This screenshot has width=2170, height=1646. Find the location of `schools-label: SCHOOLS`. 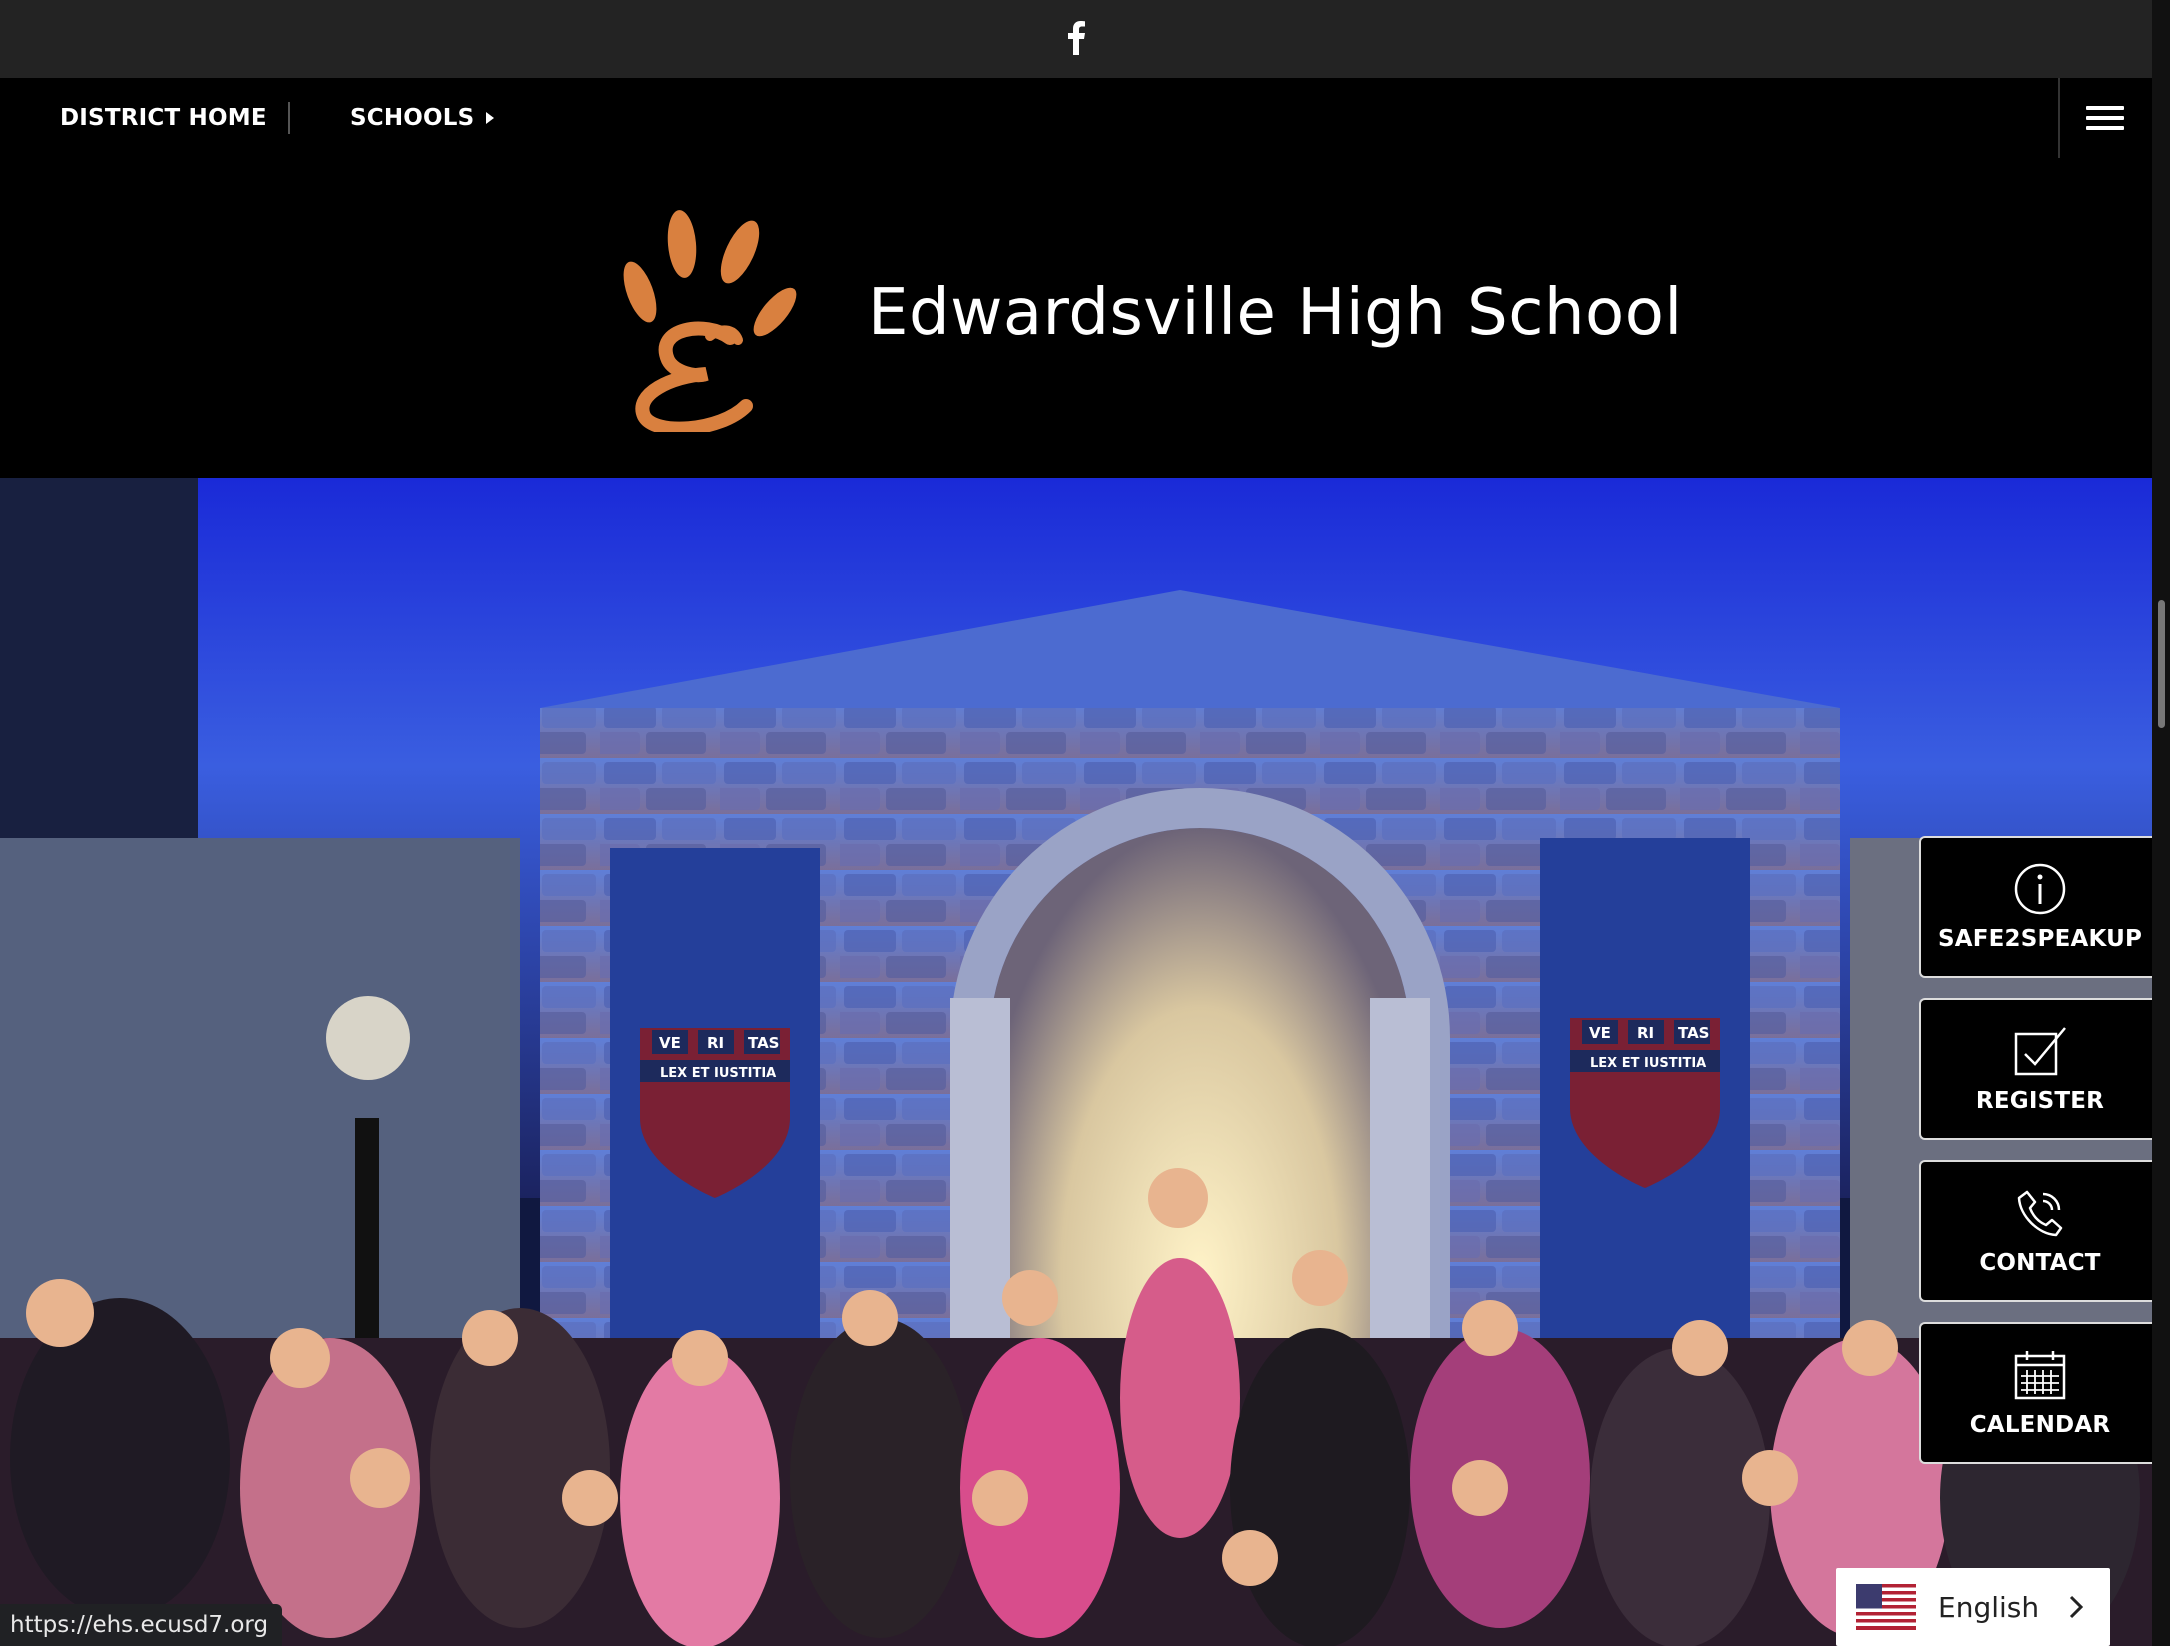

schools-label: SCHOOLS is located at coordinates (412, 118).